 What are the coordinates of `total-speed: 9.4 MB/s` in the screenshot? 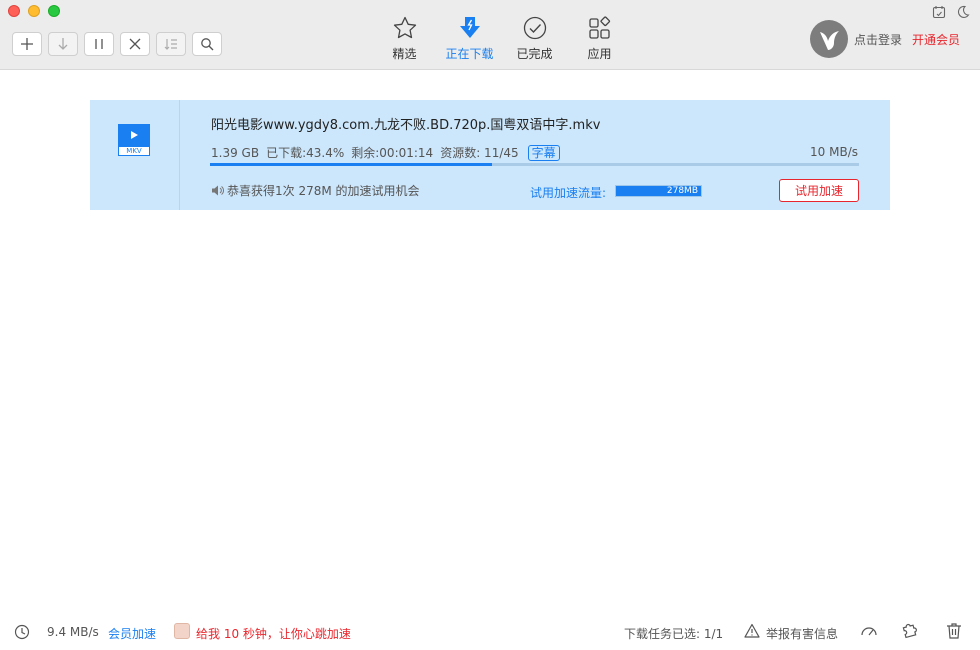 It's located at (73, 632).